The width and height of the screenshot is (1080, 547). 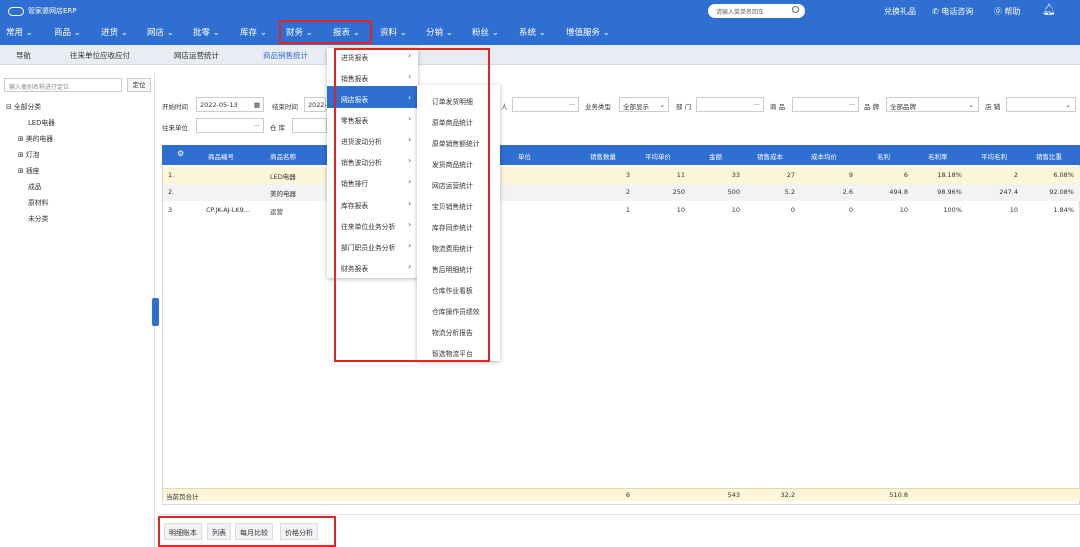 What do you see at coordinates (932, 104) in the screenshot?
I see `brand-select: 全部品牌 ⌄` at bounding box center [932, 104].